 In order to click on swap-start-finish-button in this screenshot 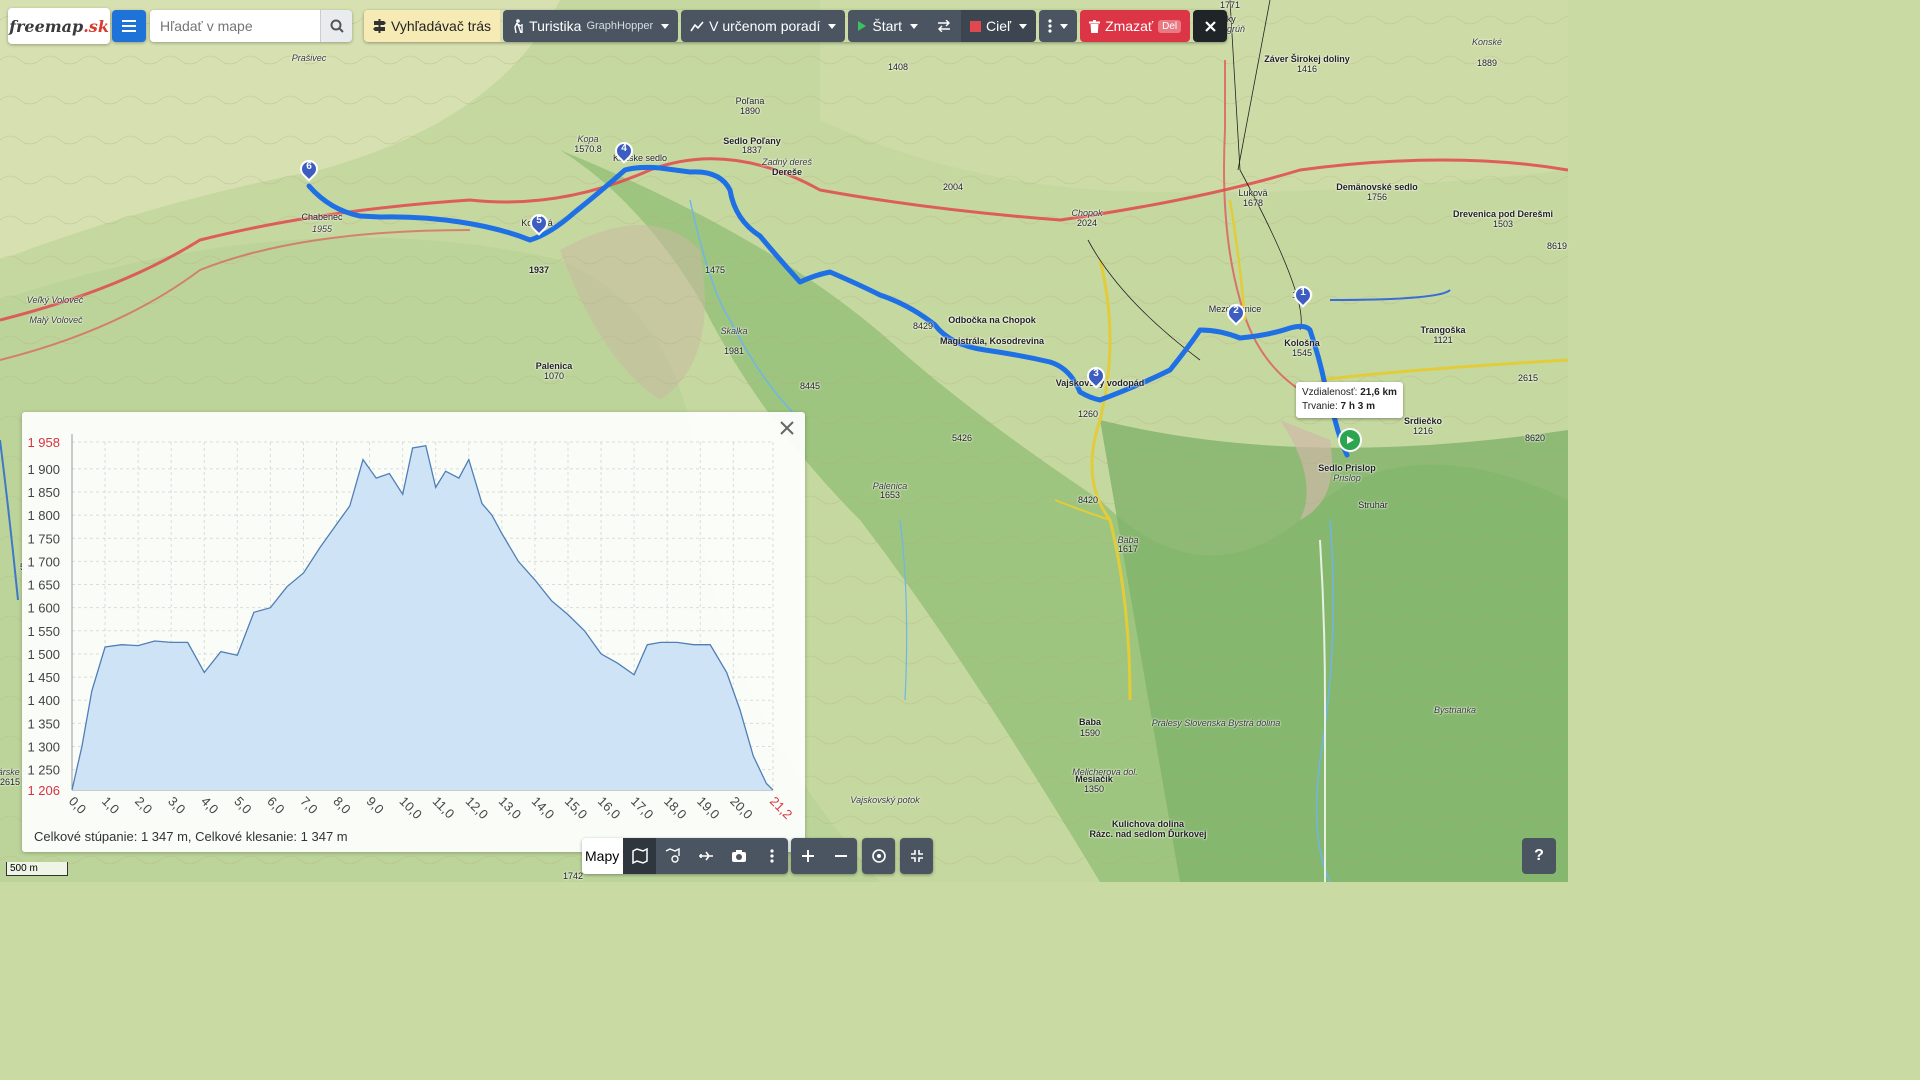, I will do `click(943, 26)`.